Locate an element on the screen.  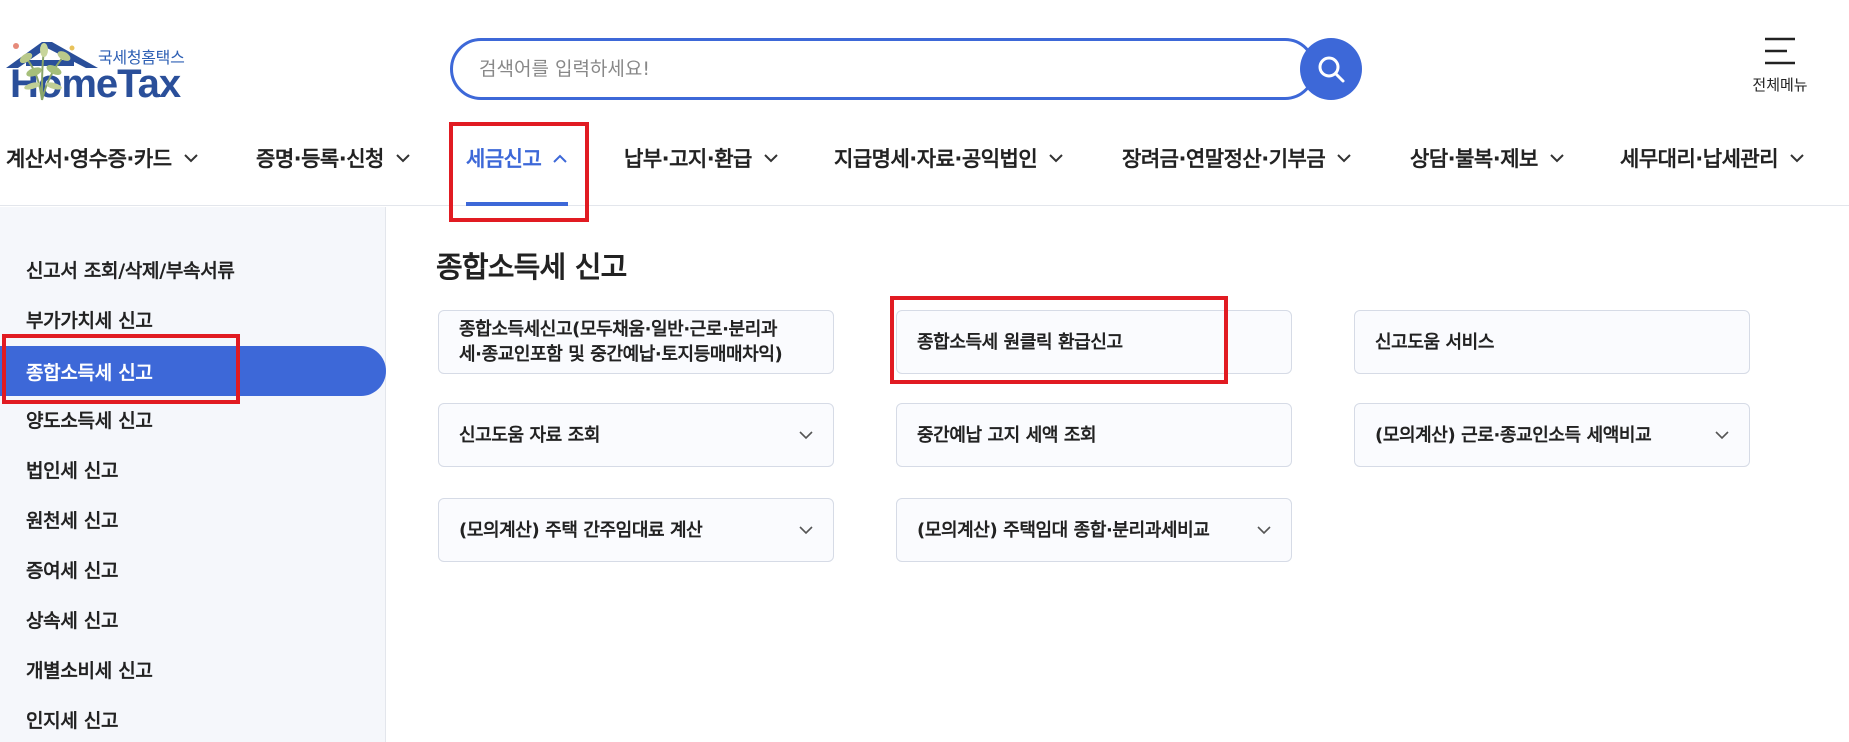
chevron-up-icon is located at coordinates (560, 158).